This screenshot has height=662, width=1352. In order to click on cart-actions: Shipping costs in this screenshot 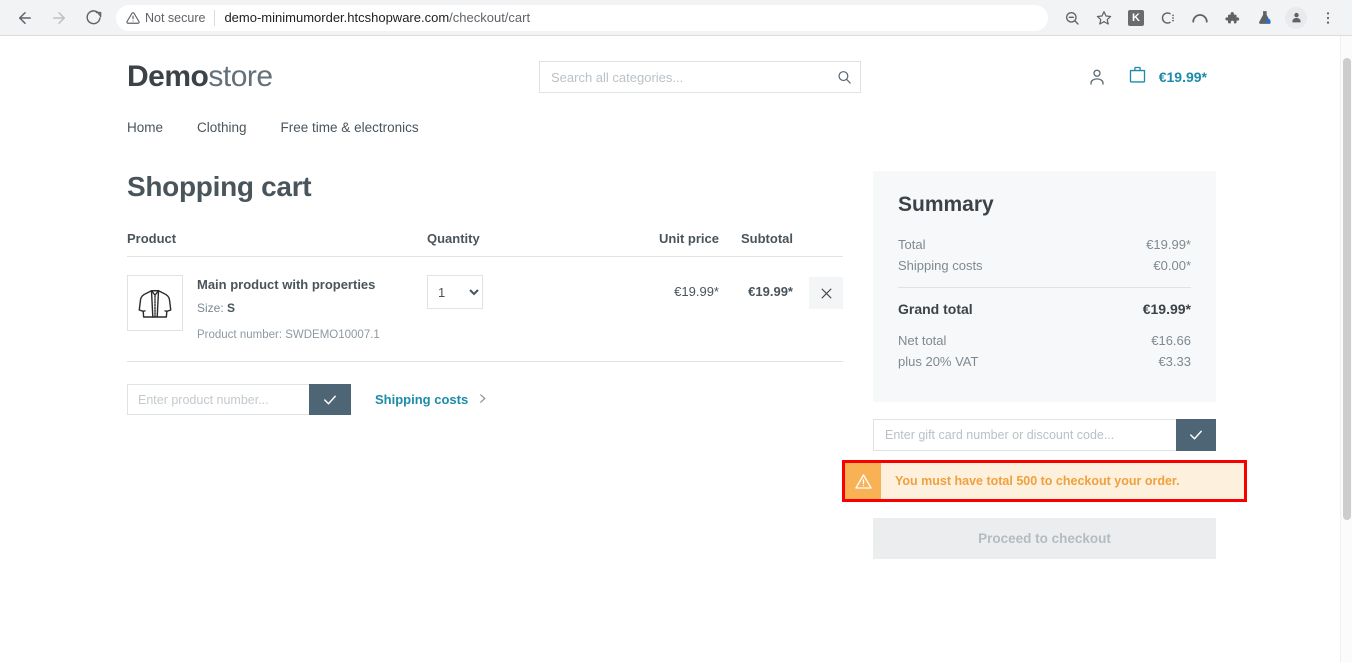, I will do `click(485, 399)`.